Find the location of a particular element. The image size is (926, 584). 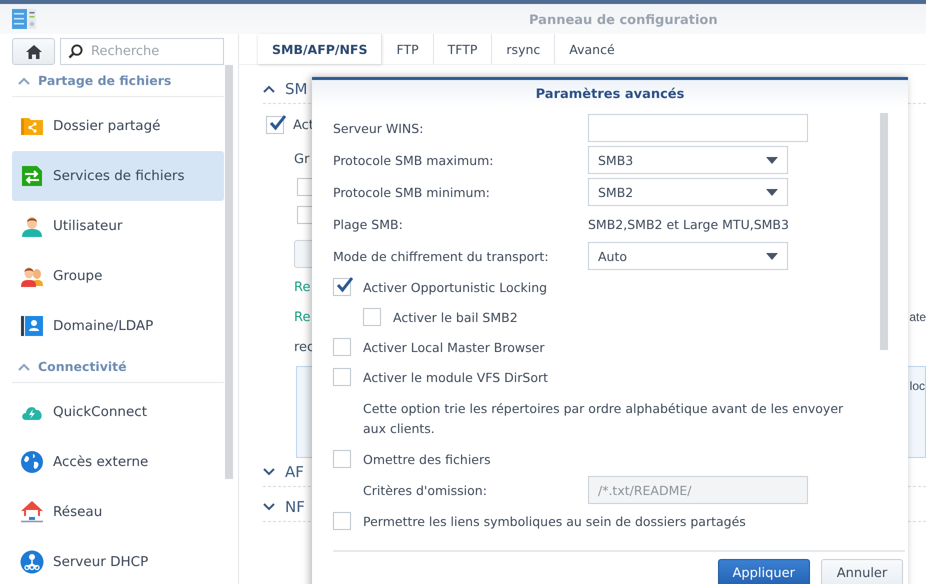

dropdown: Auto is located at coordinates (688, 256).